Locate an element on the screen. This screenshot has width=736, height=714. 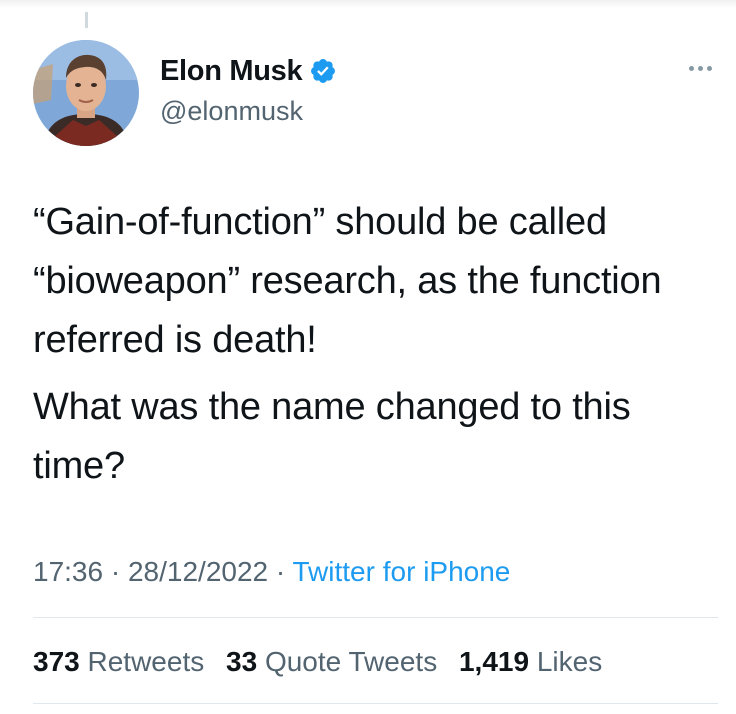
name-row: Elon Musk is located at coordinates (248, 71).